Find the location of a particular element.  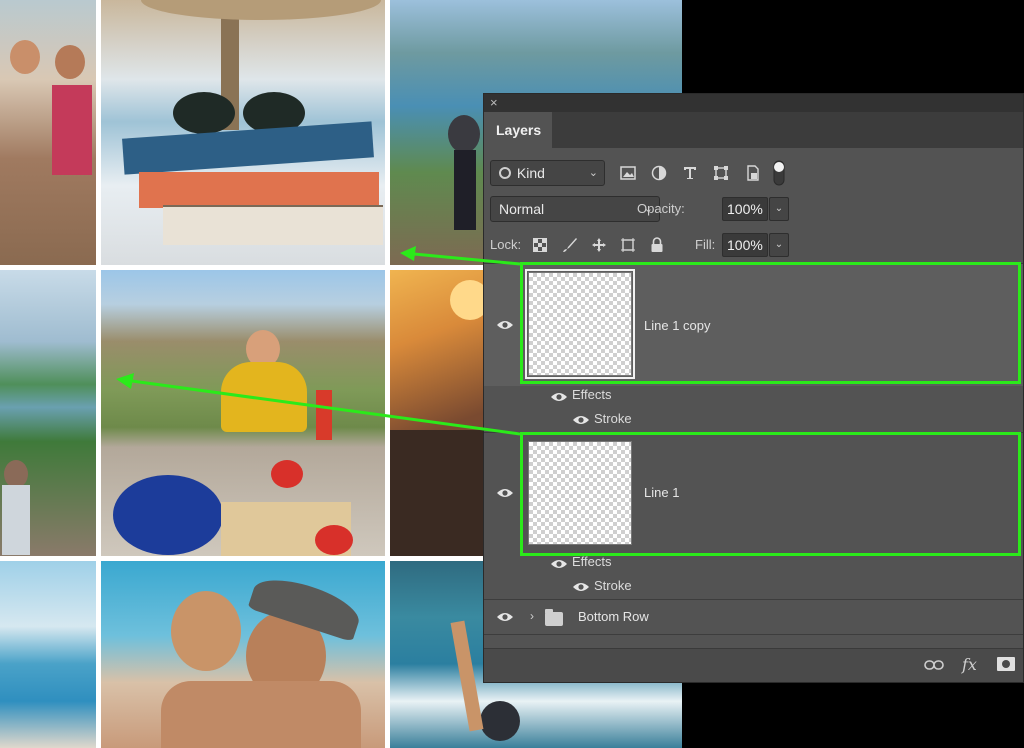

adjustment-filter-icon is located at coordinates (659, 173).